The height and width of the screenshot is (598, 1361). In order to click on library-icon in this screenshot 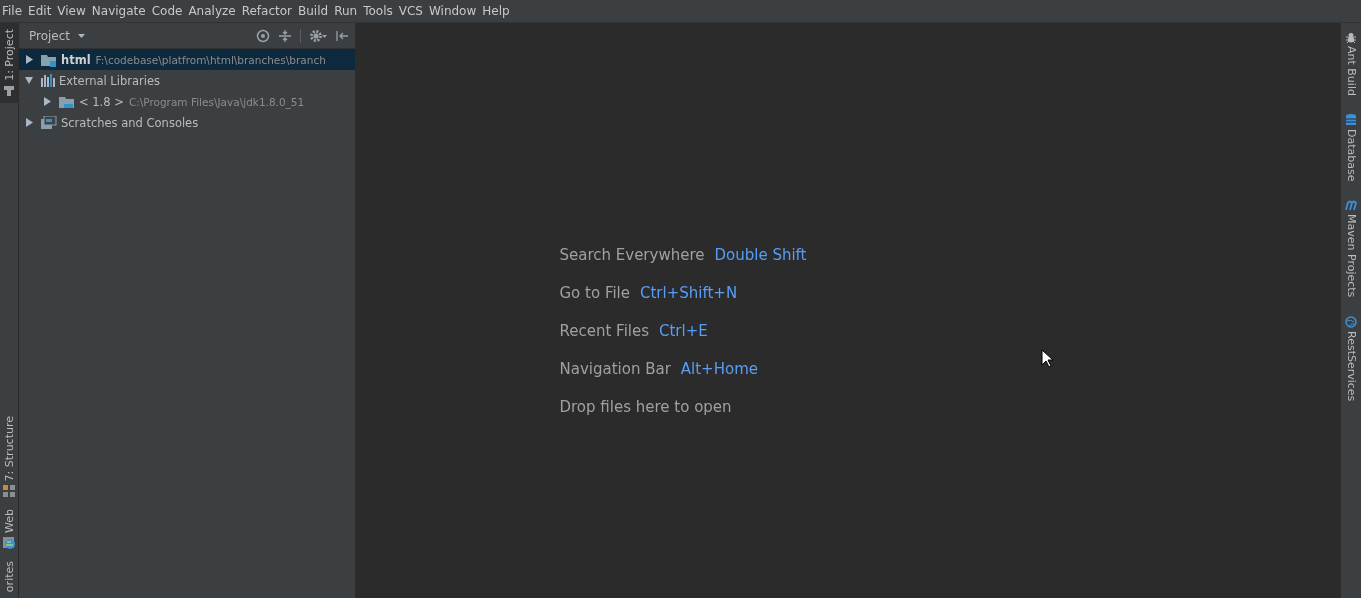, I will do `click(48, 80)`.